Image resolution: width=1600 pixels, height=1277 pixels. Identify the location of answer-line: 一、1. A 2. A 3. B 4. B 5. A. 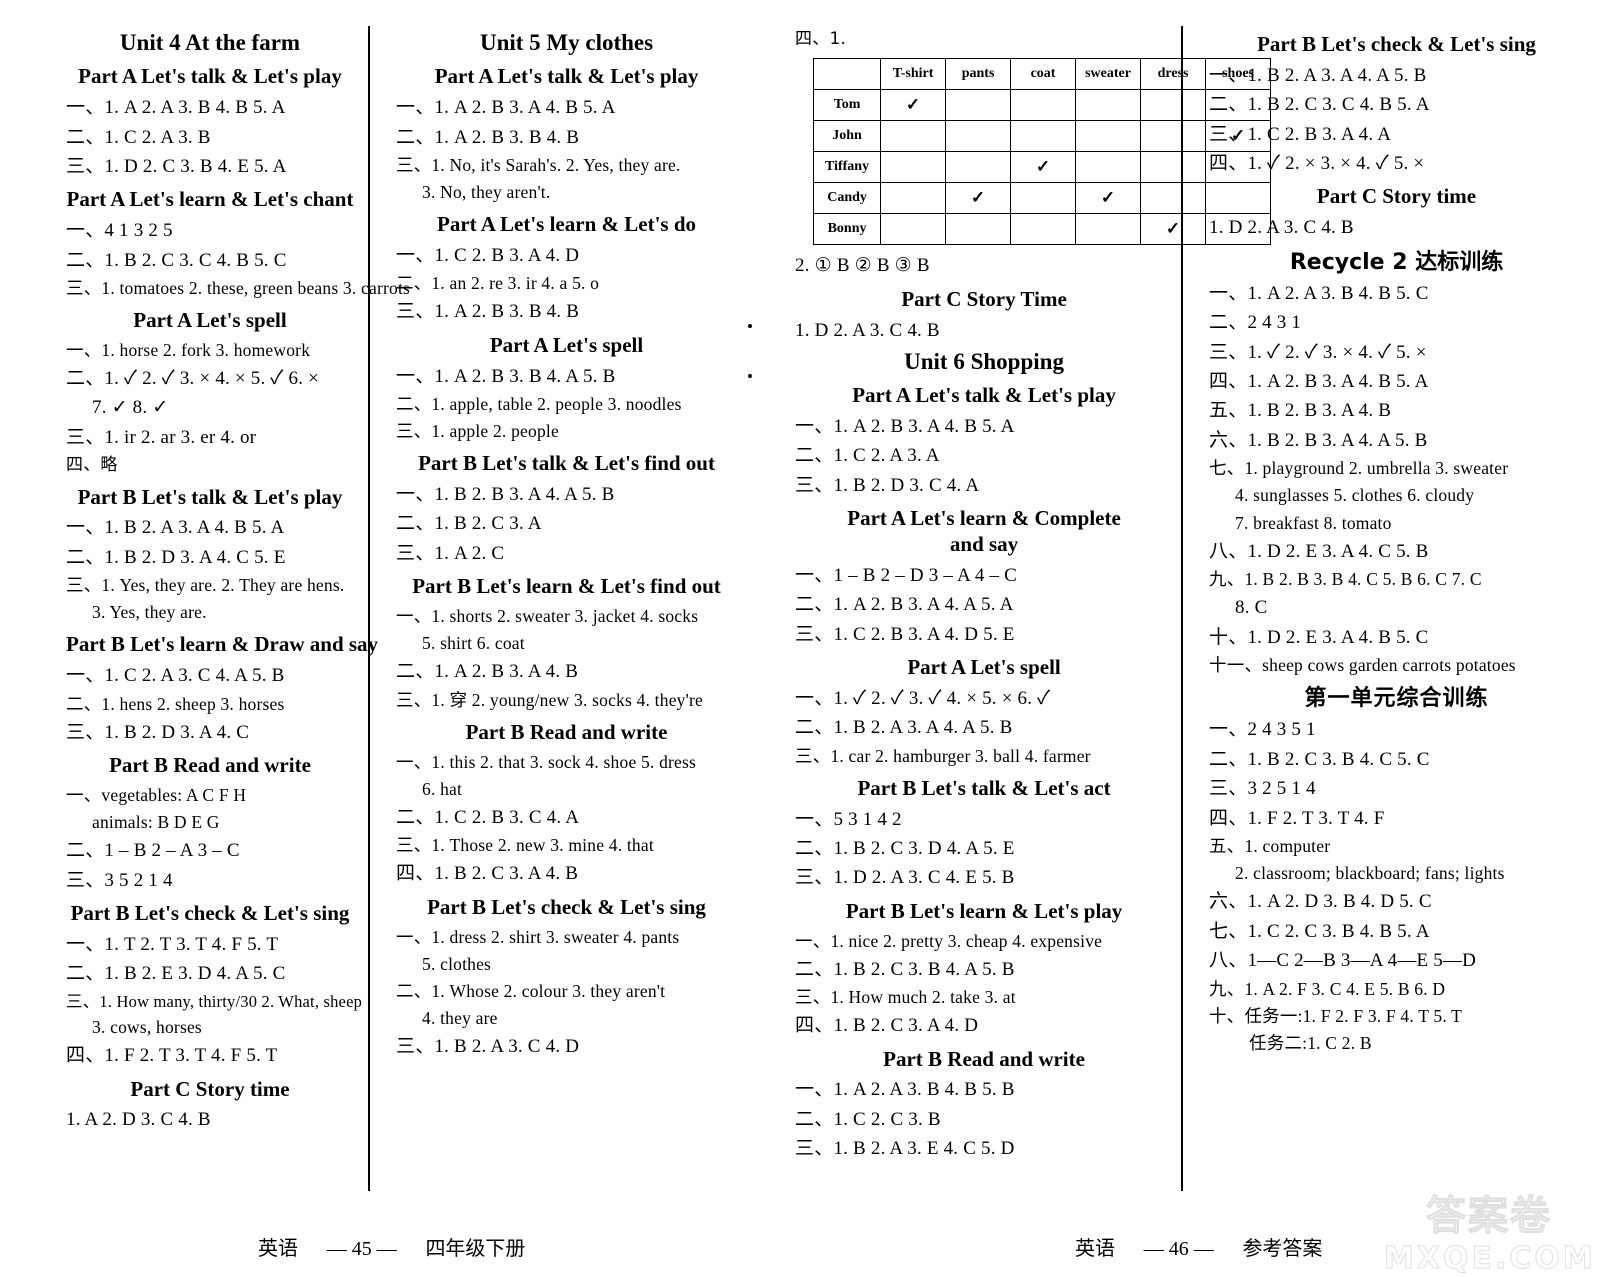
(176, 108).